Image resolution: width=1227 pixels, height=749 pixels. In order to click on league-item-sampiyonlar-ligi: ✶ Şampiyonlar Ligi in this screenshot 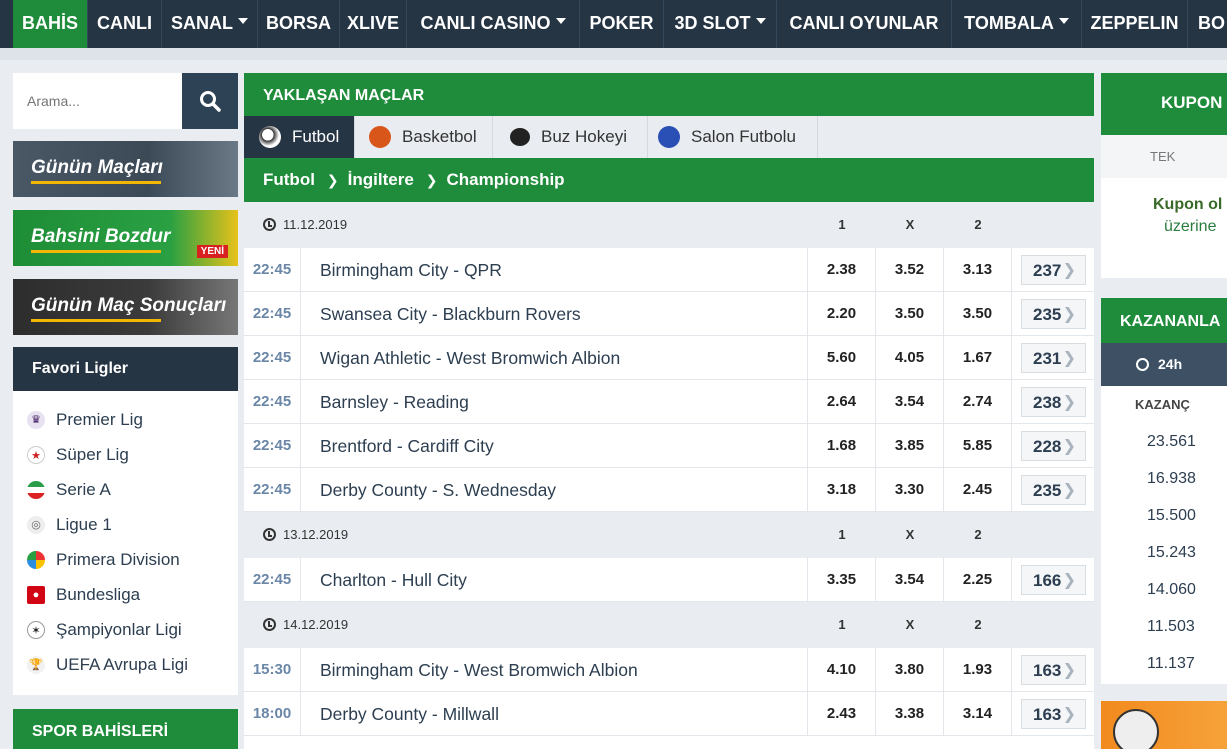, I will do `click(104, 630)`.